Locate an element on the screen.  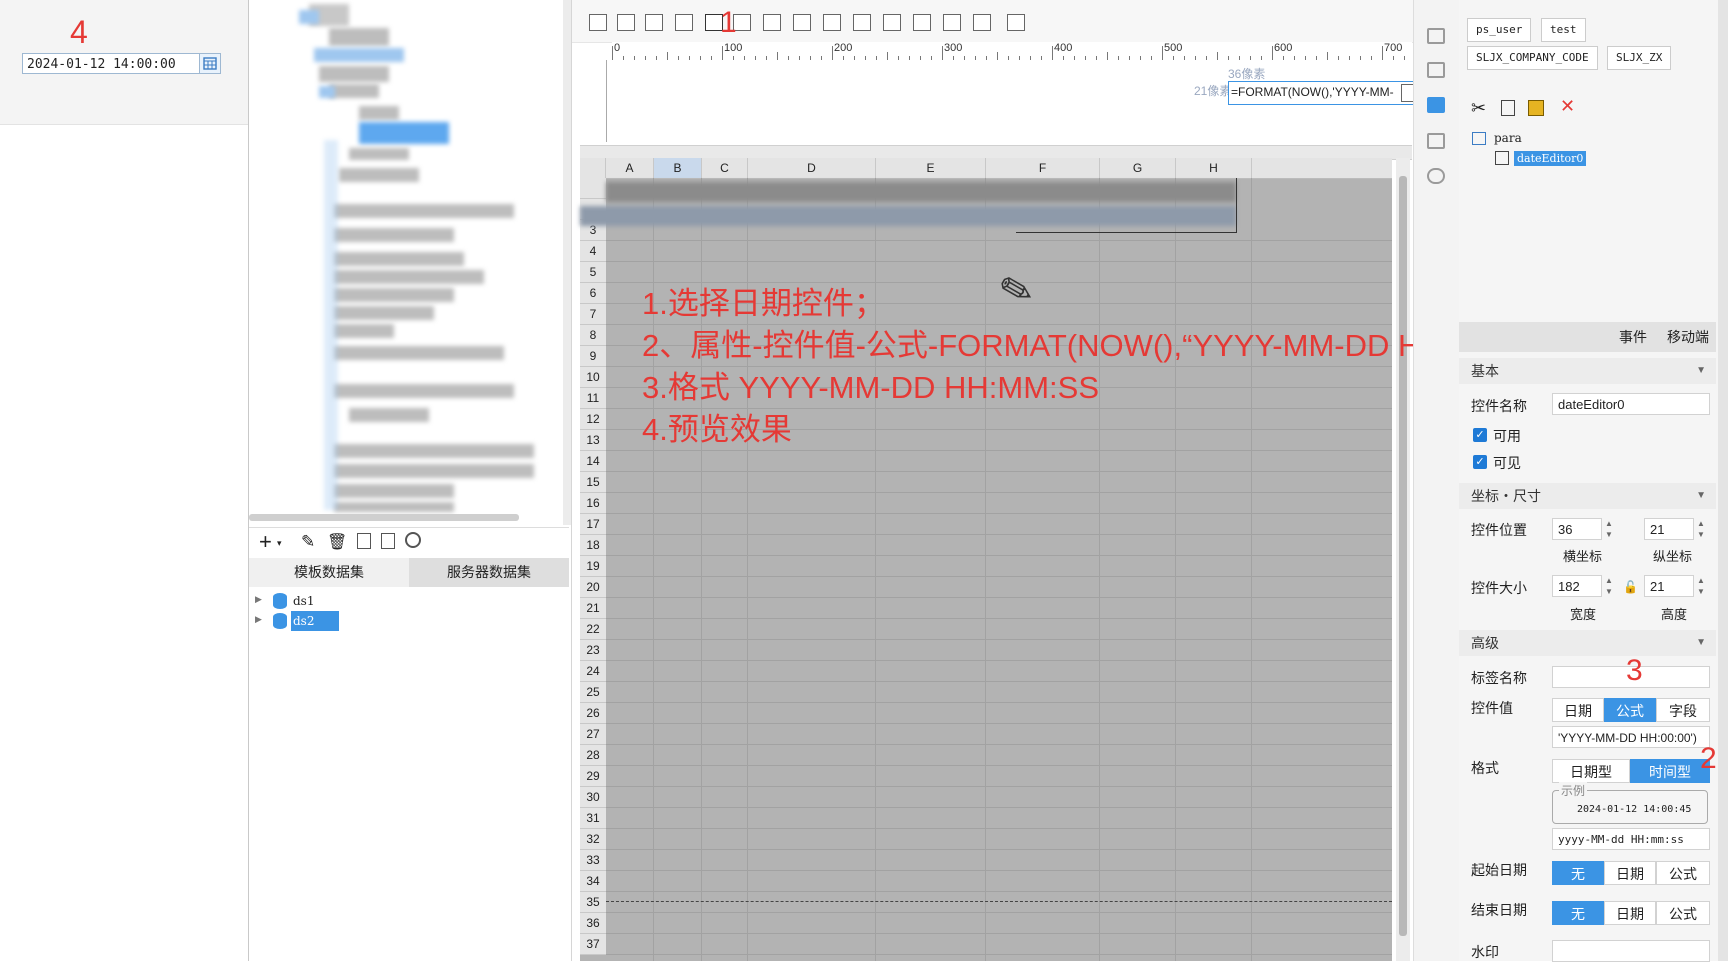
copy-icon is located at coordinates (1508, 108).